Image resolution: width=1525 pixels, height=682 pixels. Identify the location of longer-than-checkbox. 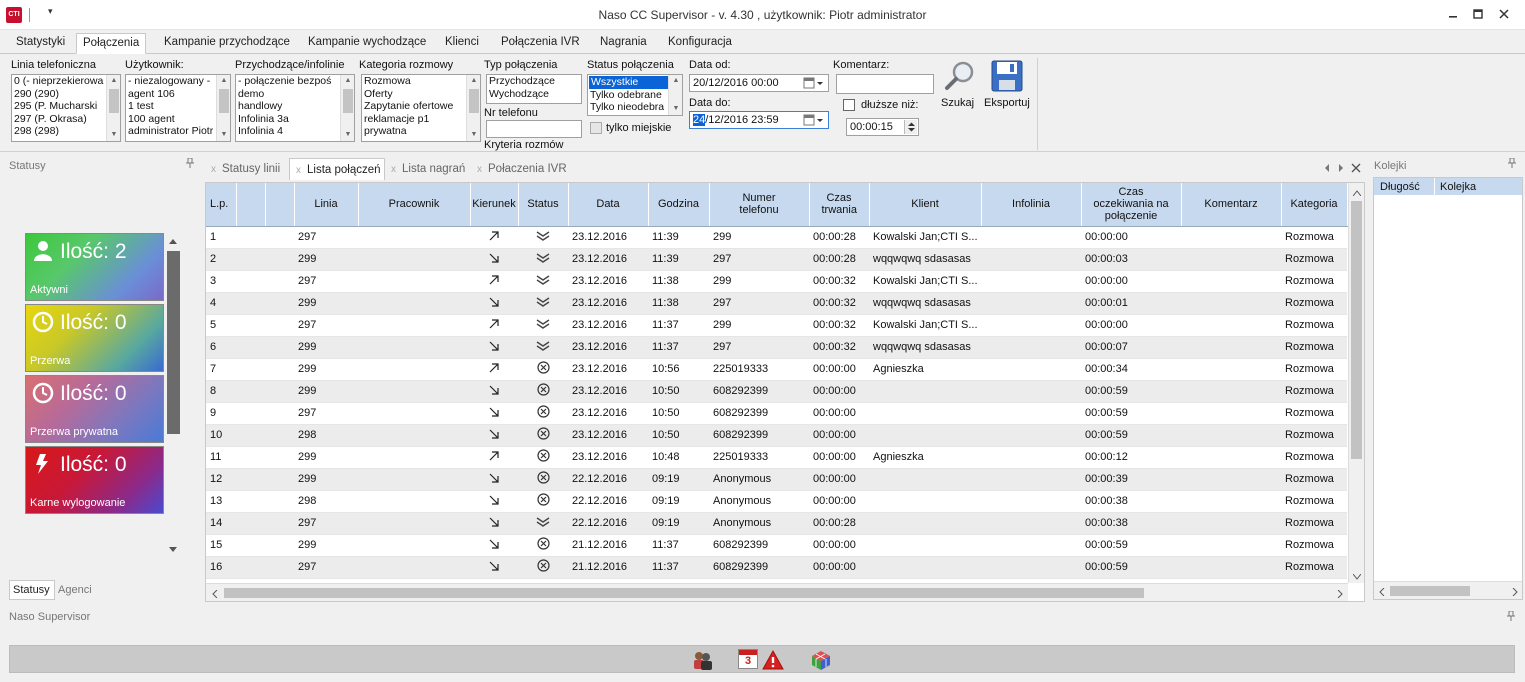
(849, 105).